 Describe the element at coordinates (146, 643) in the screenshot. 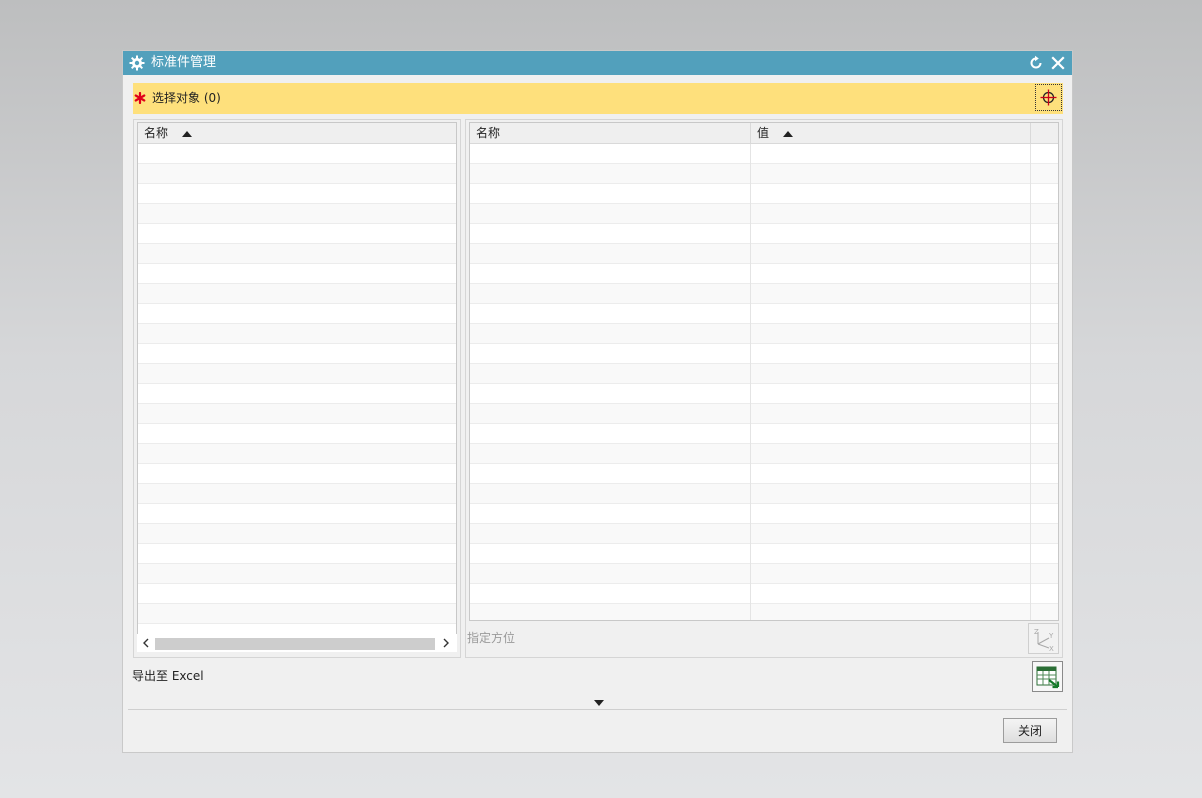

I see `scroll-left-icon` at that location.